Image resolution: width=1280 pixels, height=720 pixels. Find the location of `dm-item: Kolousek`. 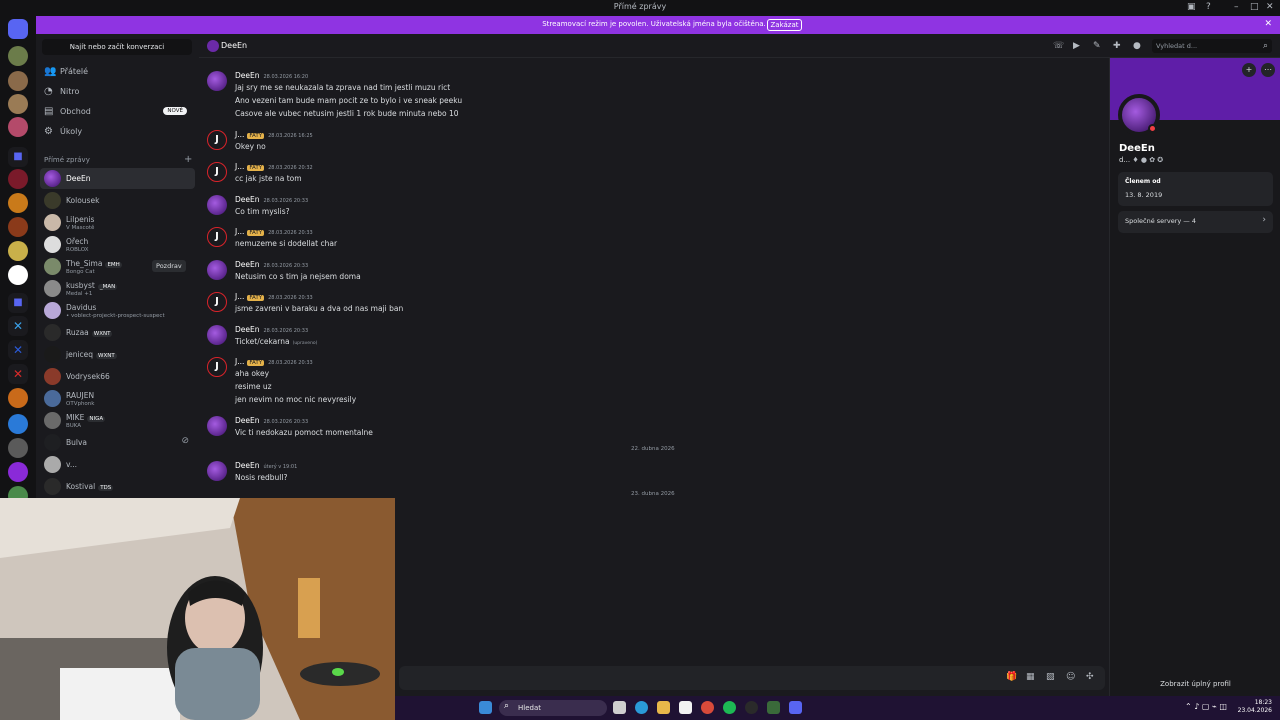

dm-item: Kolousek is located at coordinates (117, 200).